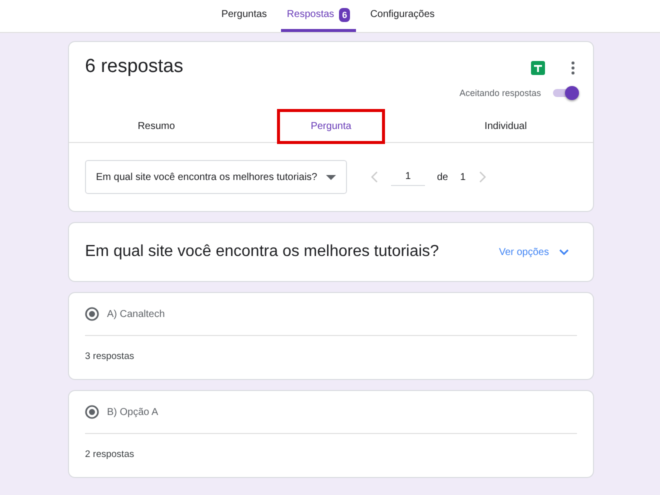 The image size is (660, 495). What do you see at coordinates (442, 177) in the screenshot?
I see `of-label: de` at bounding box center [442, 177].